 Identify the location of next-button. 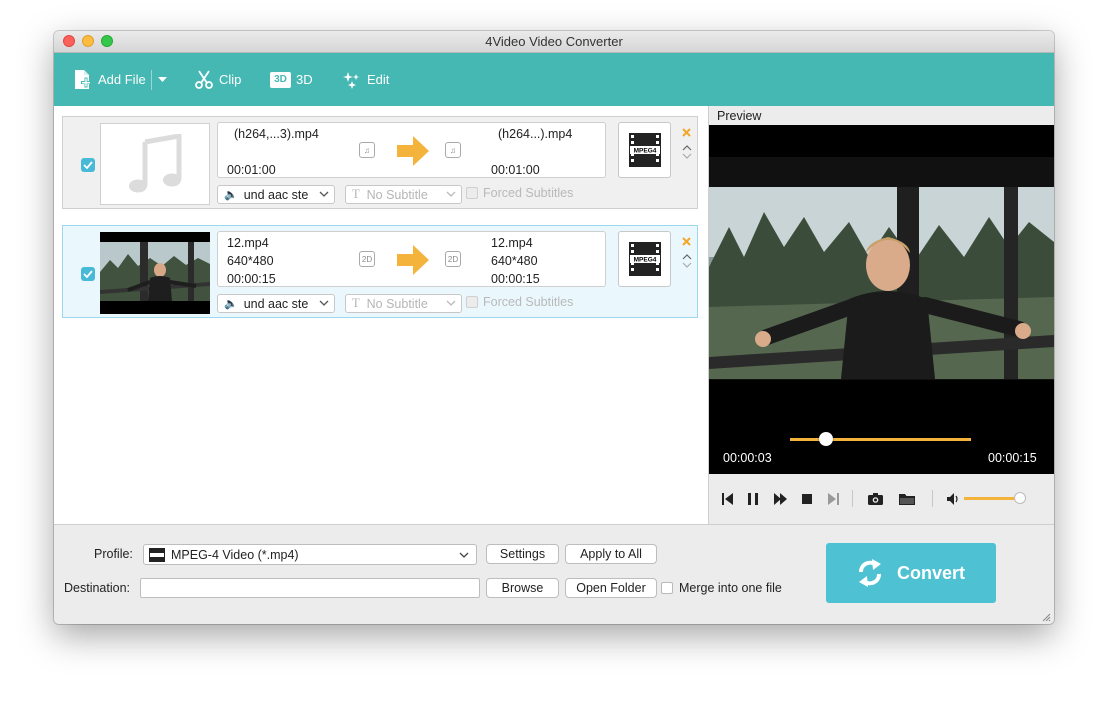
(833, 499).